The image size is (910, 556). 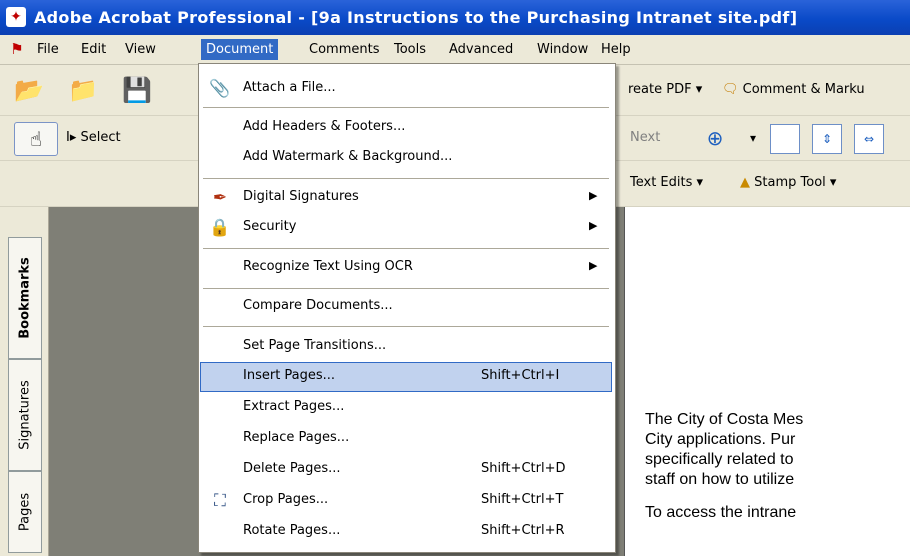 What do you see at coordinates (406, 470) in the screenshot?
I see `menu-item-delete-pages: Delete Pages... Shift+Ctrl+D` at bounding box center [406, 470].